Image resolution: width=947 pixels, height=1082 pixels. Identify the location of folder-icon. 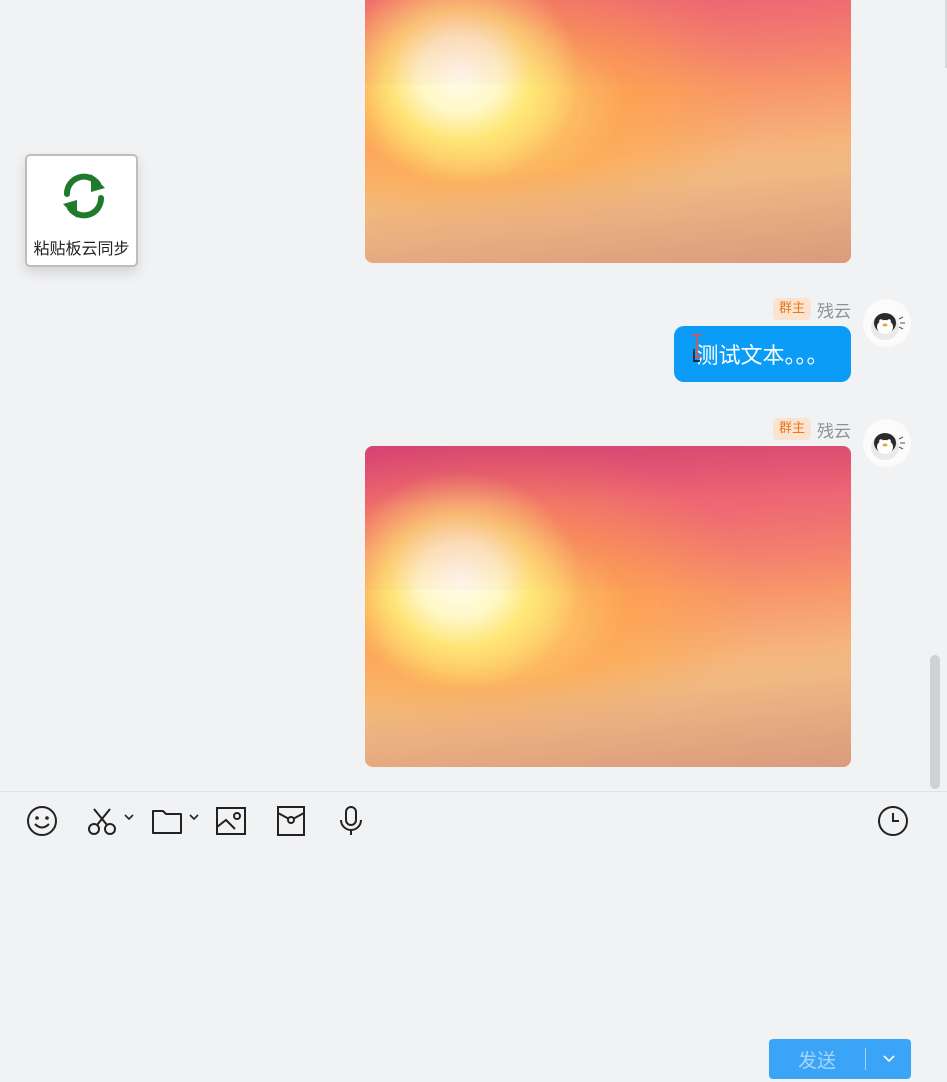
(167, 822).